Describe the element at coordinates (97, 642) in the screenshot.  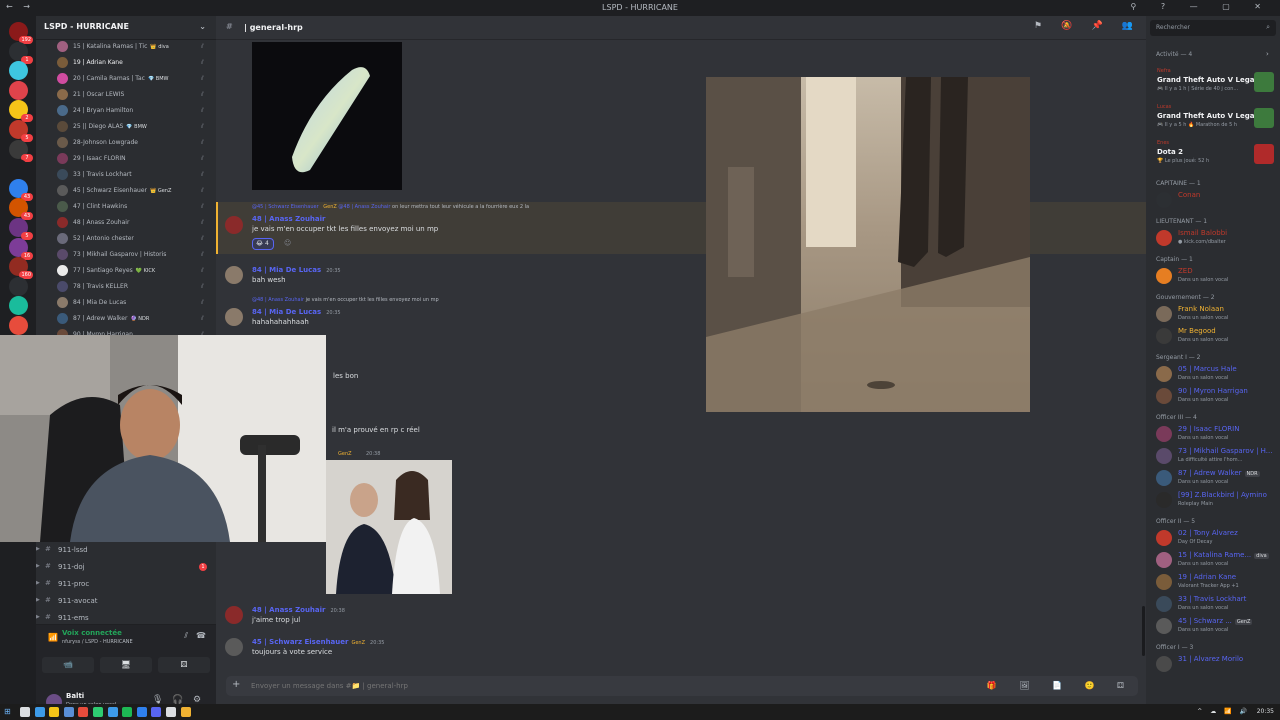
I see `voice-location: nfuryss / LSPD - HURRICANE` at that location.